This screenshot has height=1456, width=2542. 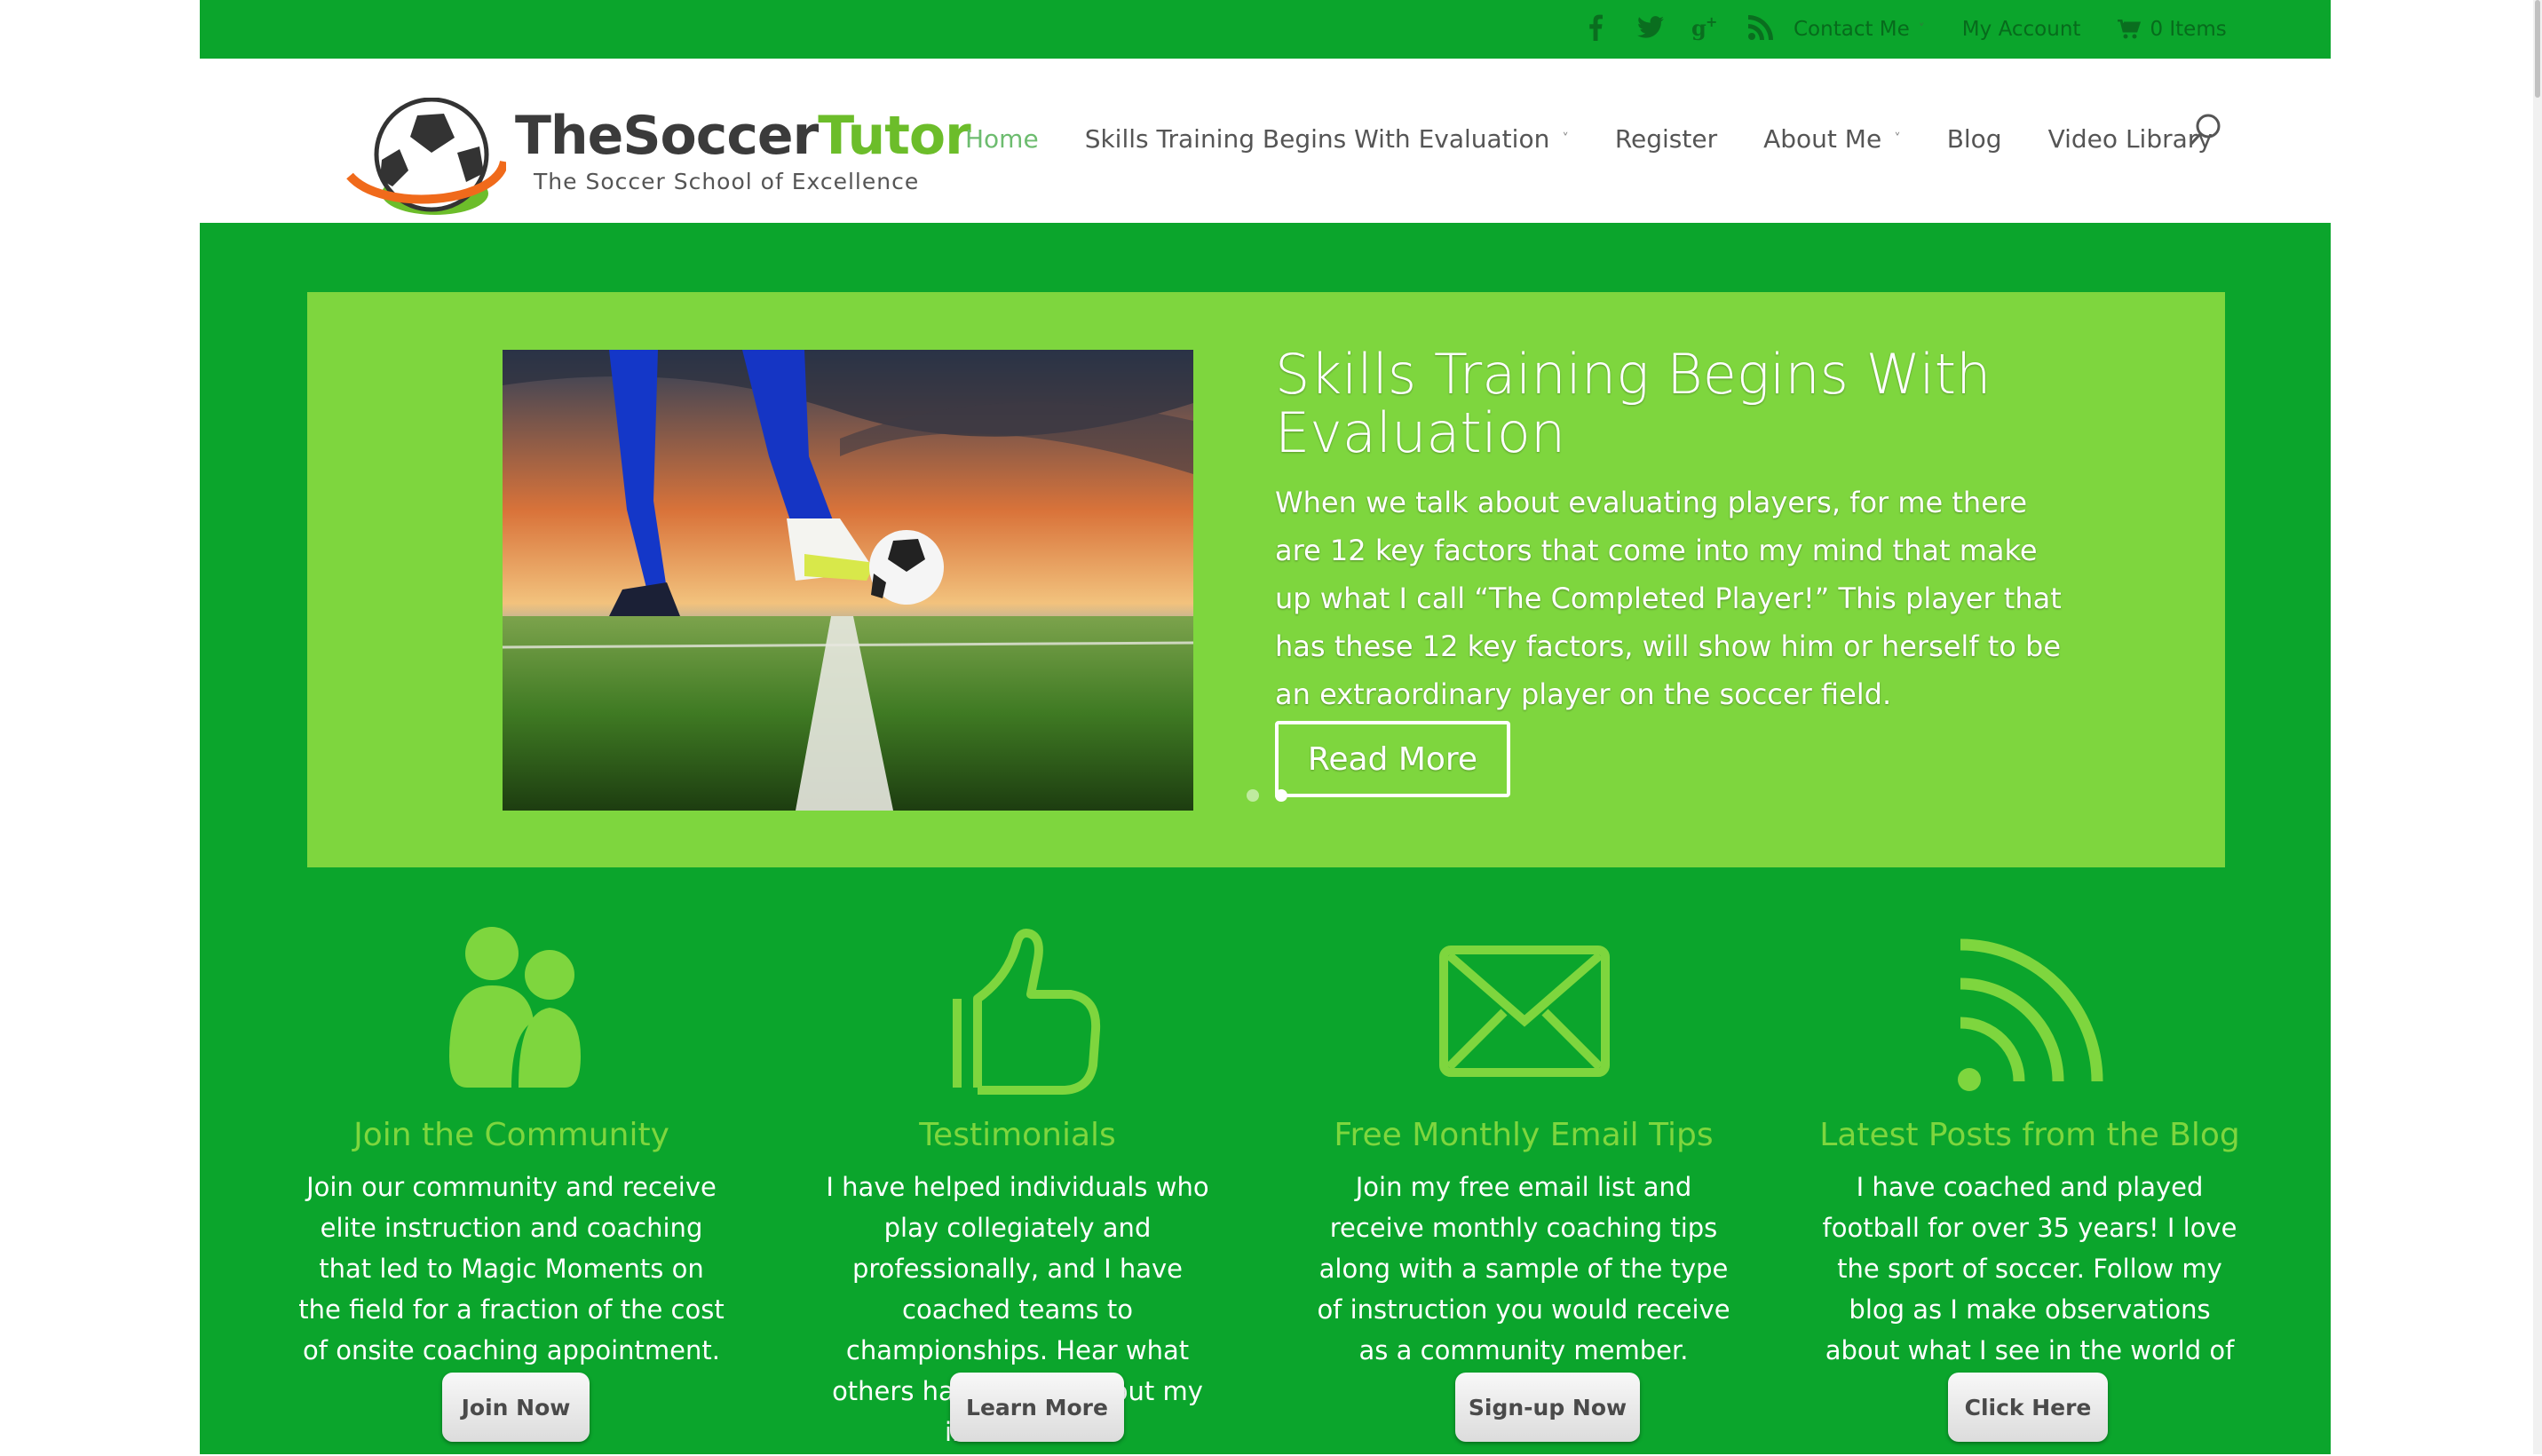 I want to click on rss-feed-icon, so click(x=2029, y=1012).